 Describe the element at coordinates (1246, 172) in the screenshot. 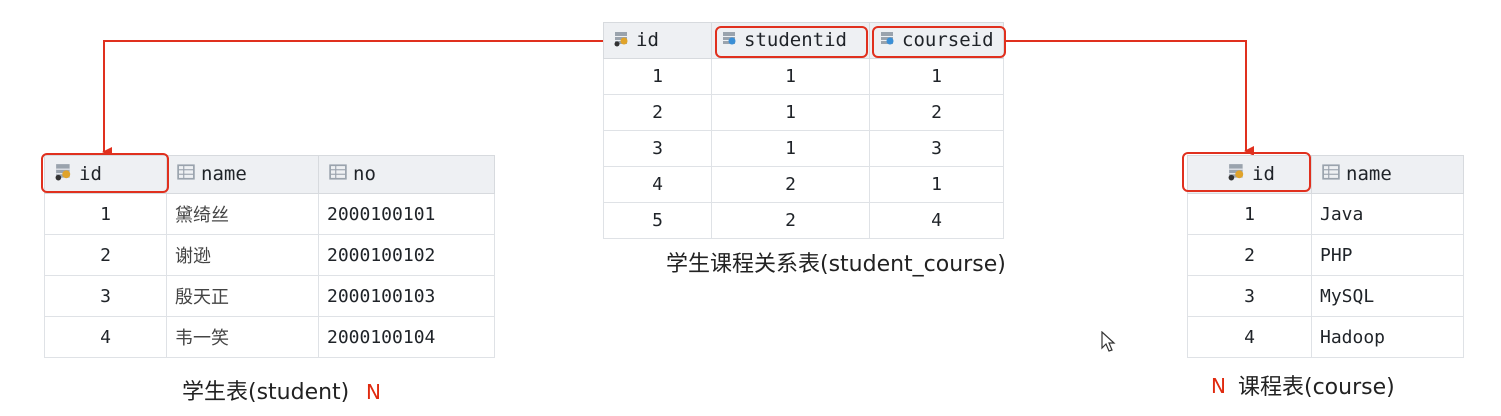

I see `course-id-highlight` at that location.